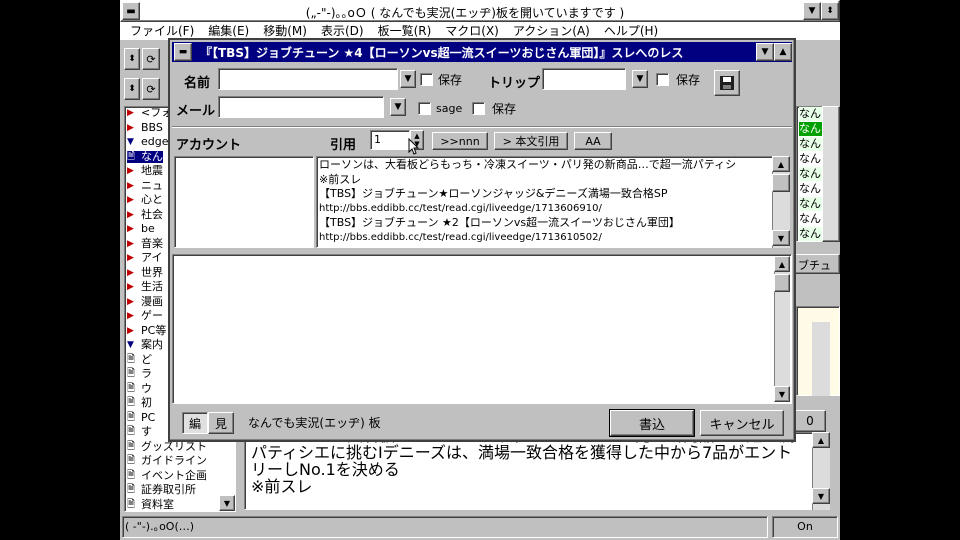  What do you see at coordinates (308, 79) in the screenshot?
I see `name-field` at bounding box center [308, 79].